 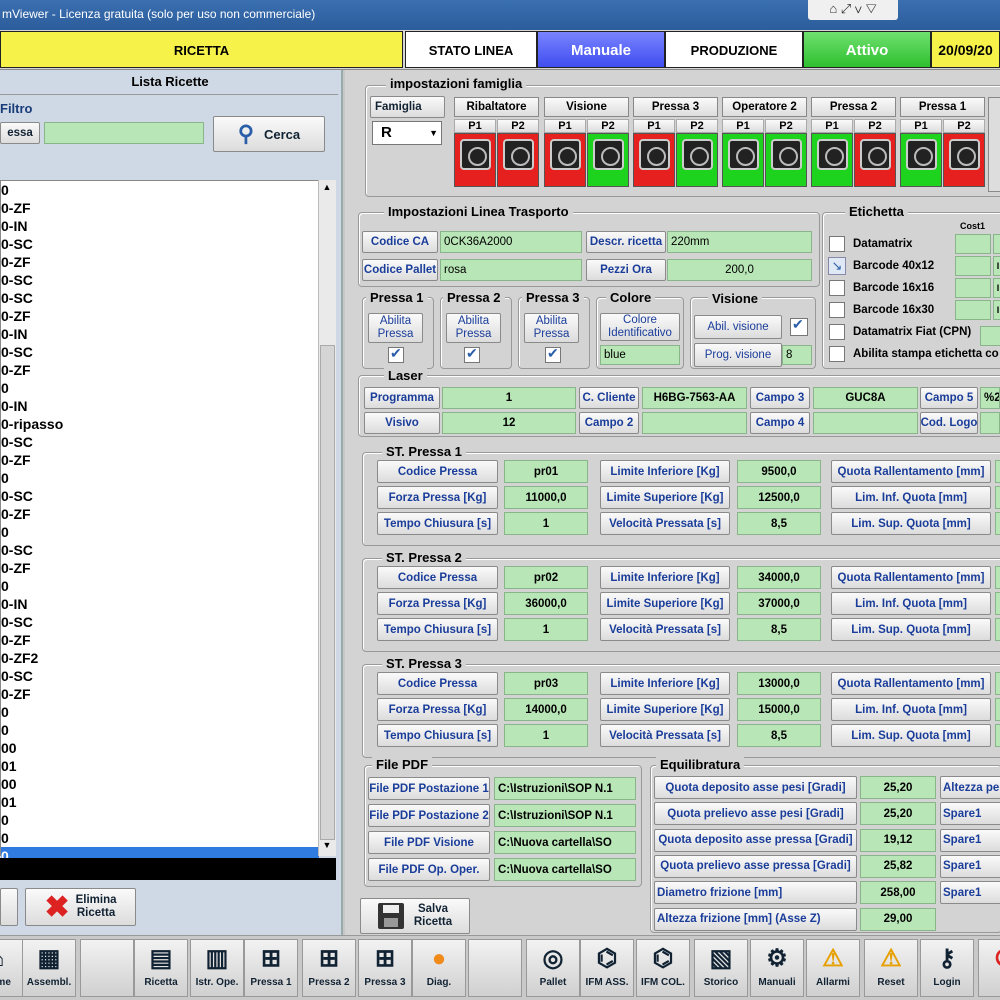 What do you see at coordinates (12, 968) in the screenshot?
I see `toolbar-button: ⌂ Home` at bounding box center [12, 968].